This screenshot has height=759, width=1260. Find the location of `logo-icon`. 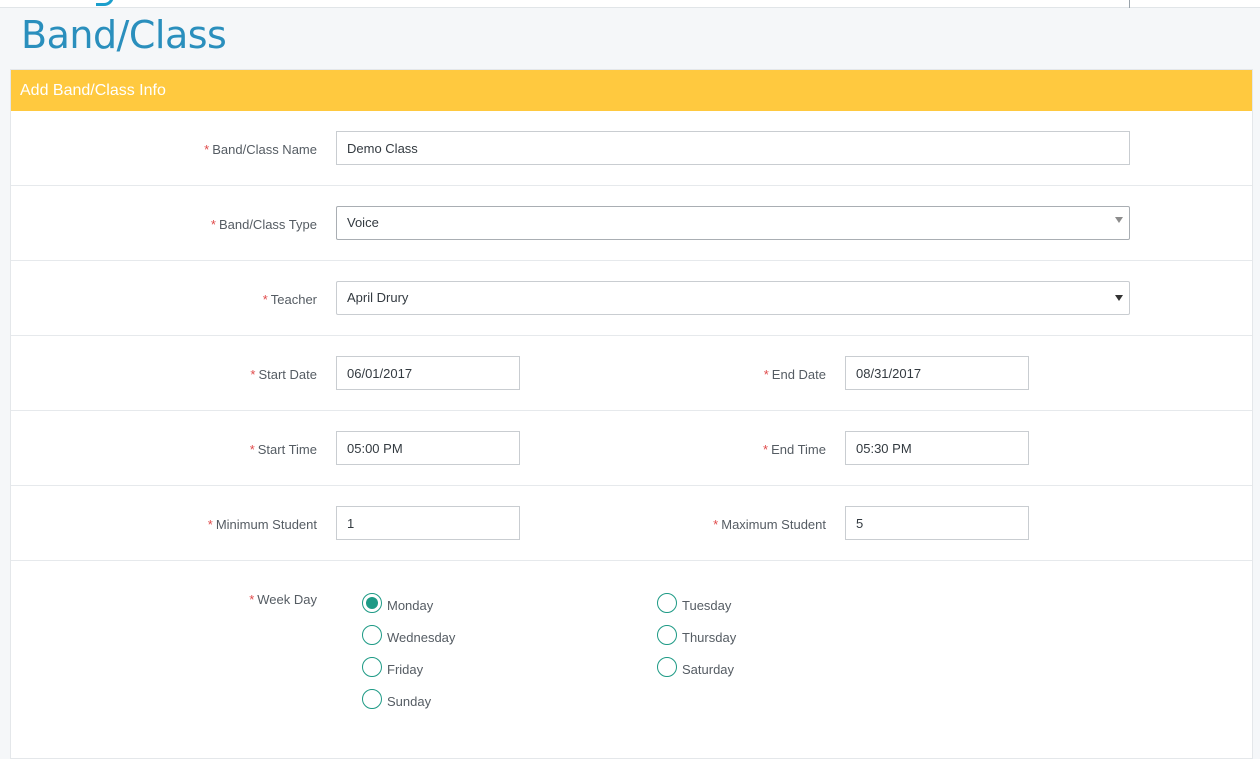

logo-icon is located at coordinates (105, 3).